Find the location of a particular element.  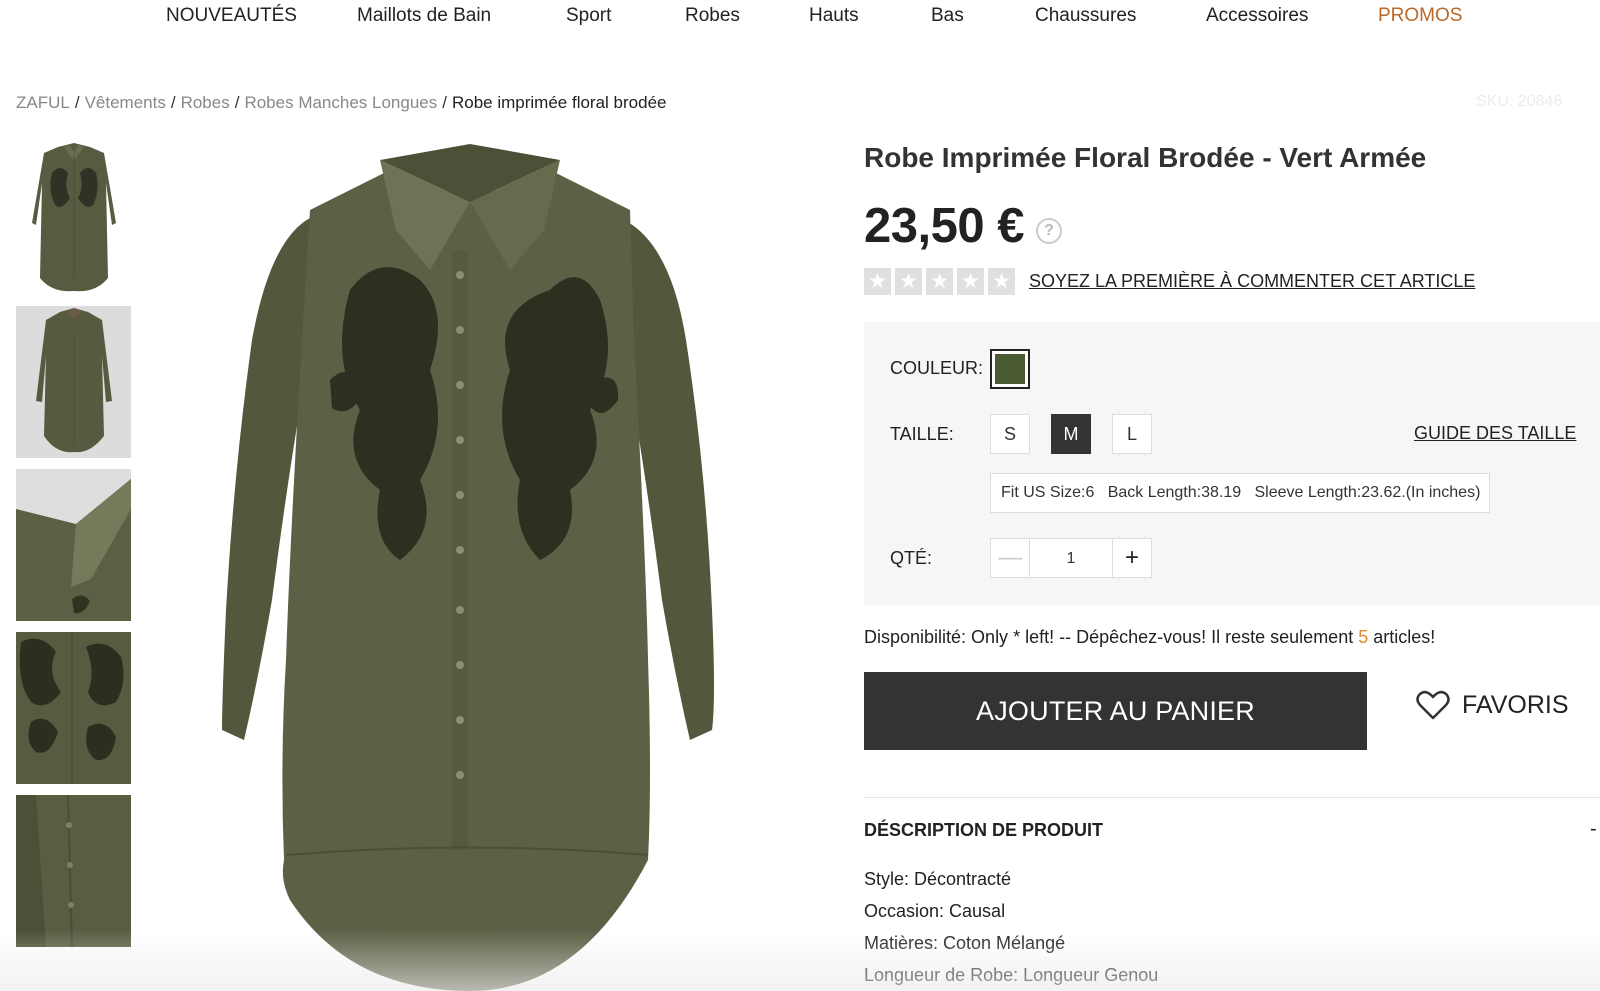

section-divider is located at coordinates (1232, 797).